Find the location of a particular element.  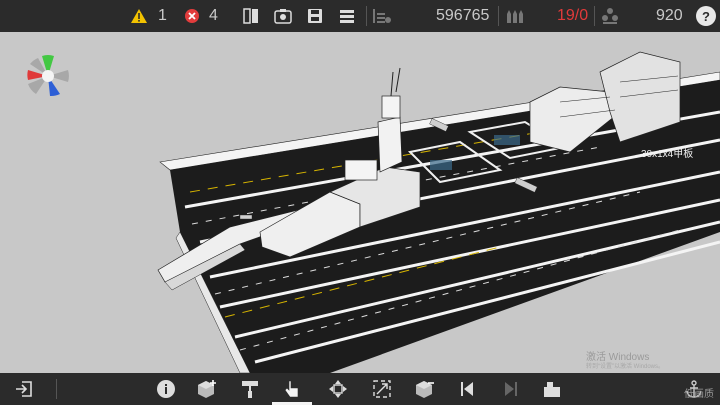

move-icon is located at coordinates (338, 389).